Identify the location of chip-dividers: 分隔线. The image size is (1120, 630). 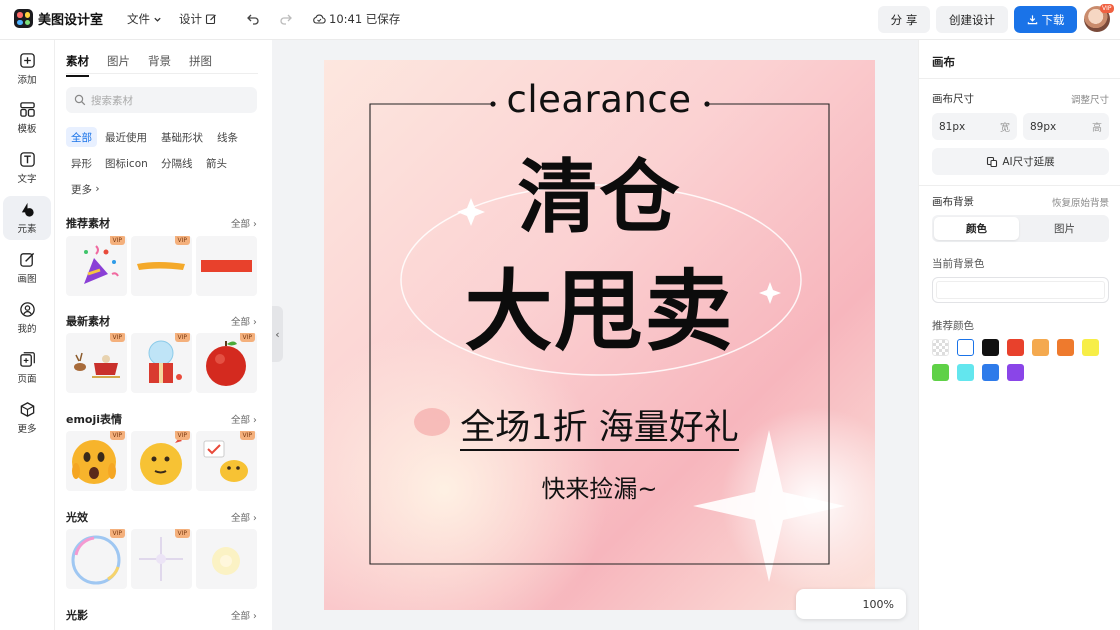
(177, 163).